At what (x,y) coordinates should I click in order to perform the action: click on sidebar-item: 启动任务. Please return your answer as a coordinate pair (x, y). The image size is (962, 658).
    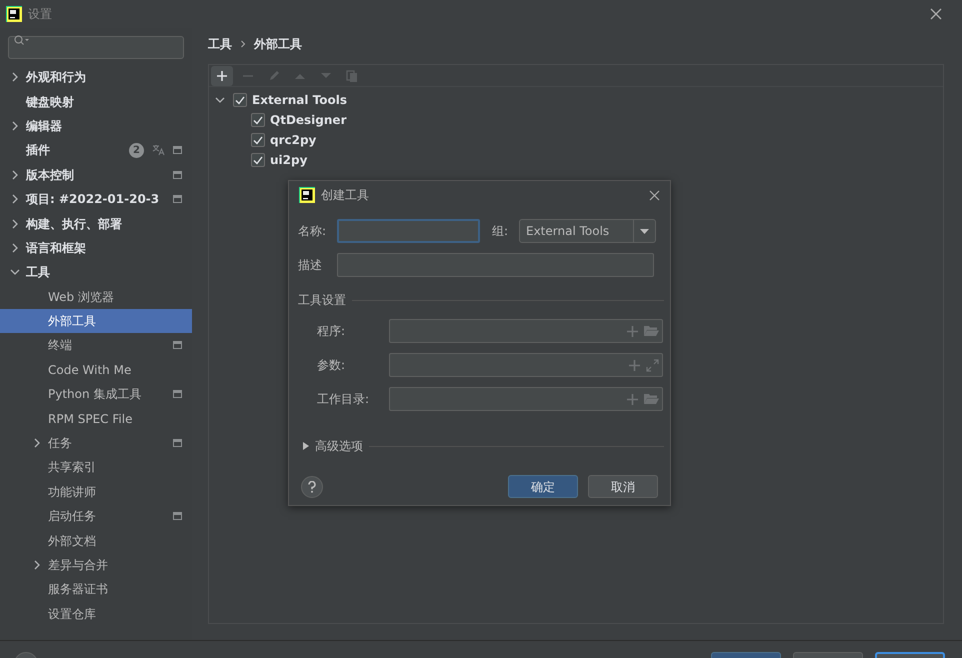
    Looking at the image, I should click on (96, 516).